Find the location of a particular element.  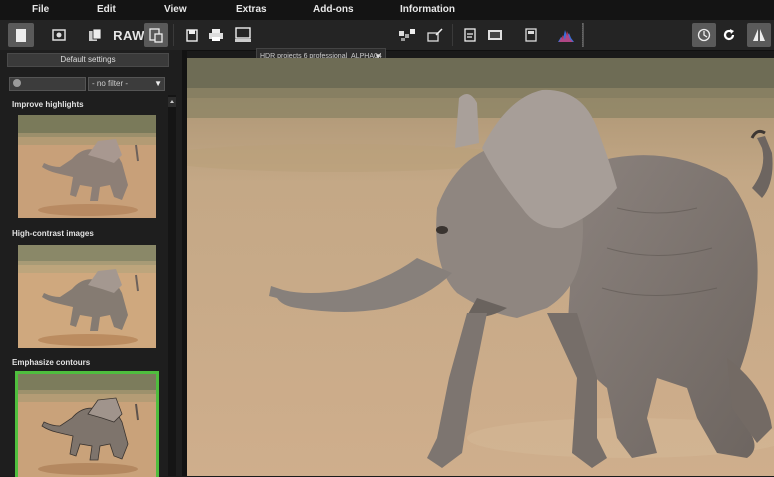

open-series-icon is located at coordinates (95, 35).